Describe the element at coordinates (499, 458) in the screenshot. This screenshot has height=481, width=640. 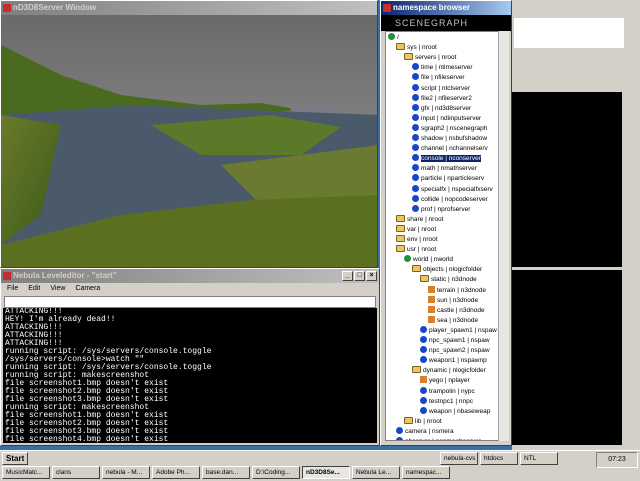
I see `taskbar-button: htdocs` at that location.